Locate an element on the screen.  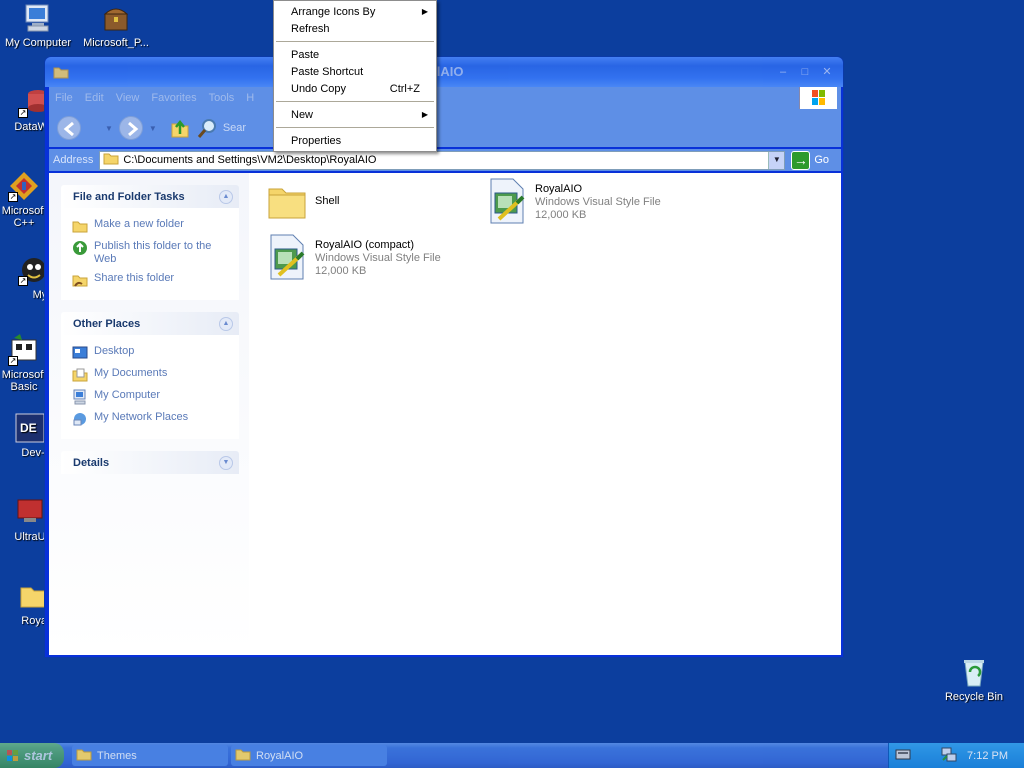
place-my-computer: My Computer is located at coordinates (152, 397).